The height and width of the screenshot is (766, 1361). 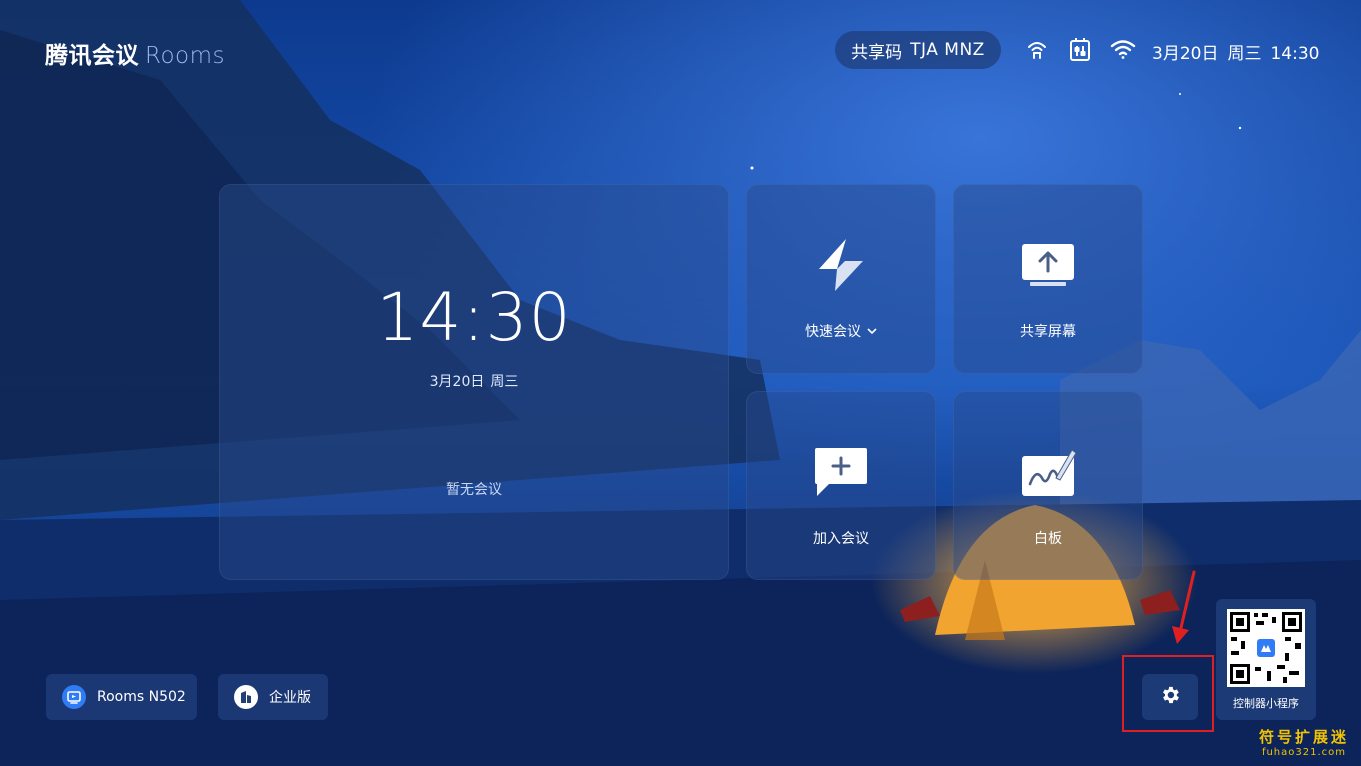 I want to click on device-control-icon, so click(x=1080, y=49).